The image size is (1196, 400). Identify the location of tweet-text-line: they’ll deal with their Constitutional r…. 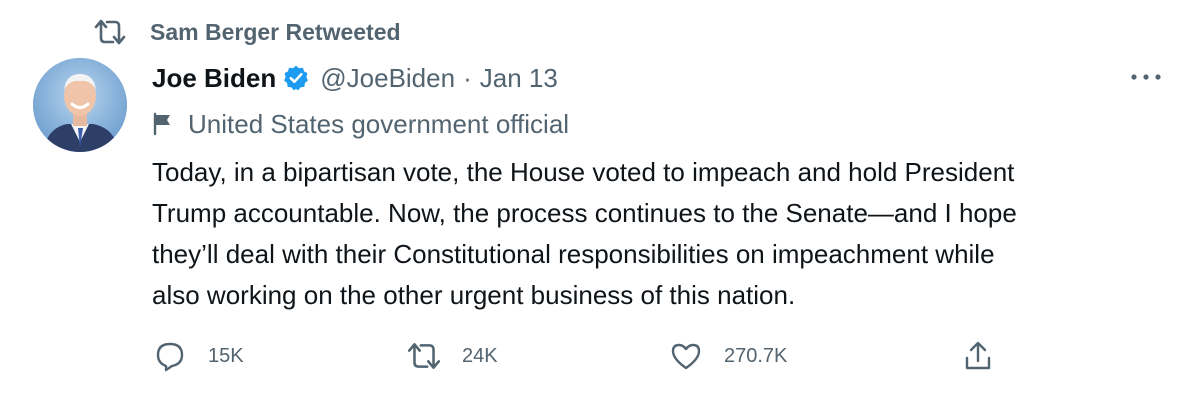
(573, 254).